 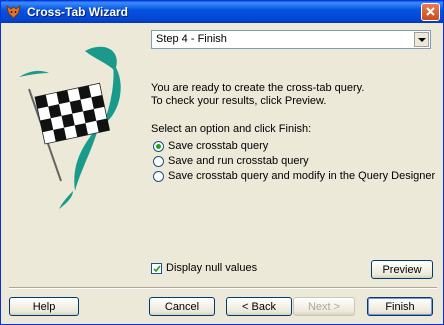 I want to click on back-button: < Back, so click(x=259, y=306).